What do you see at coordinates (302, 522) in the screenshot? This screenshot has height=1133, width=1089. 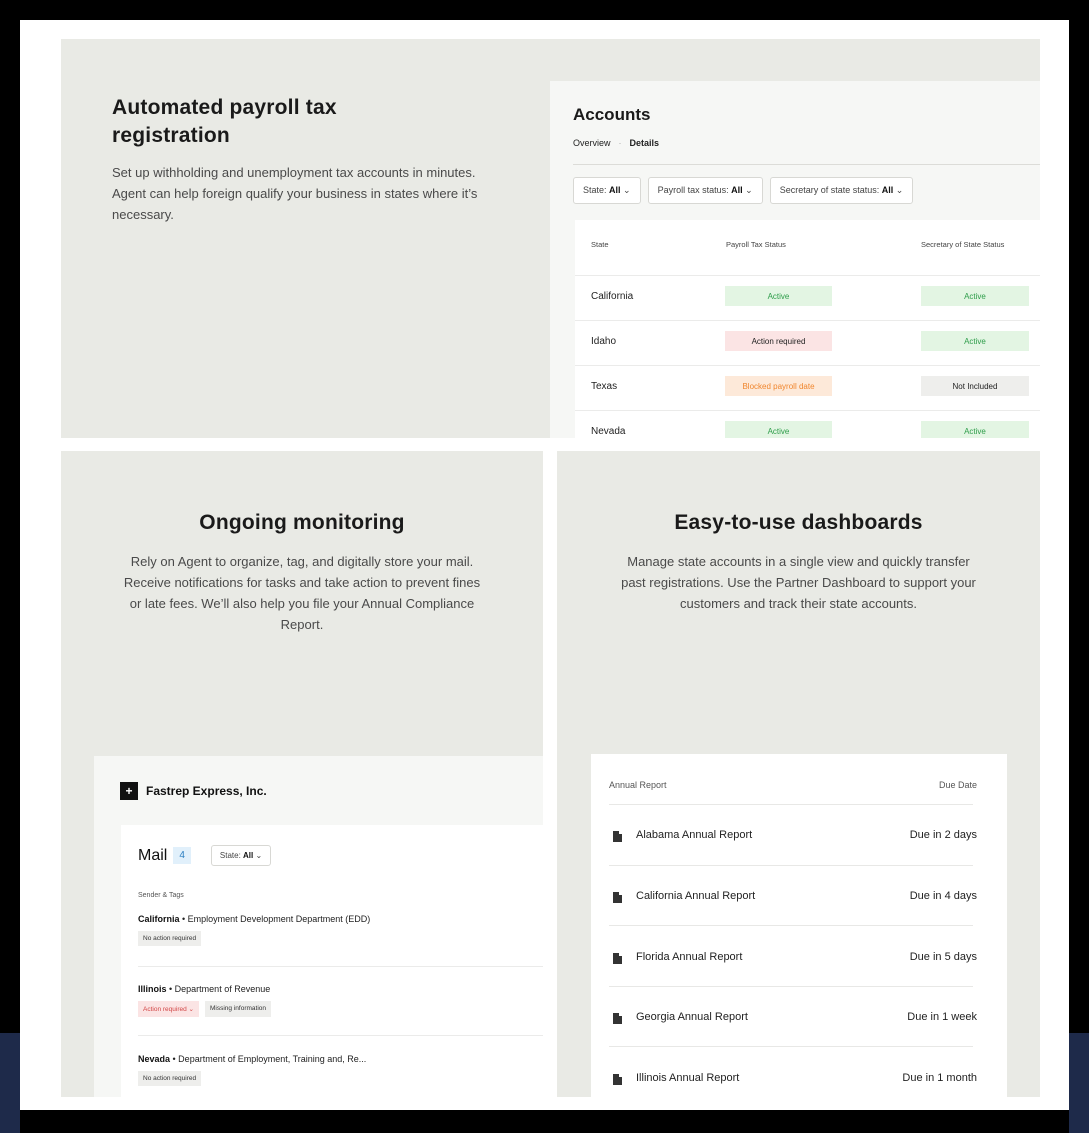 I see `panel-title: Ongoing monitoring` at bounding box center [302, 522].